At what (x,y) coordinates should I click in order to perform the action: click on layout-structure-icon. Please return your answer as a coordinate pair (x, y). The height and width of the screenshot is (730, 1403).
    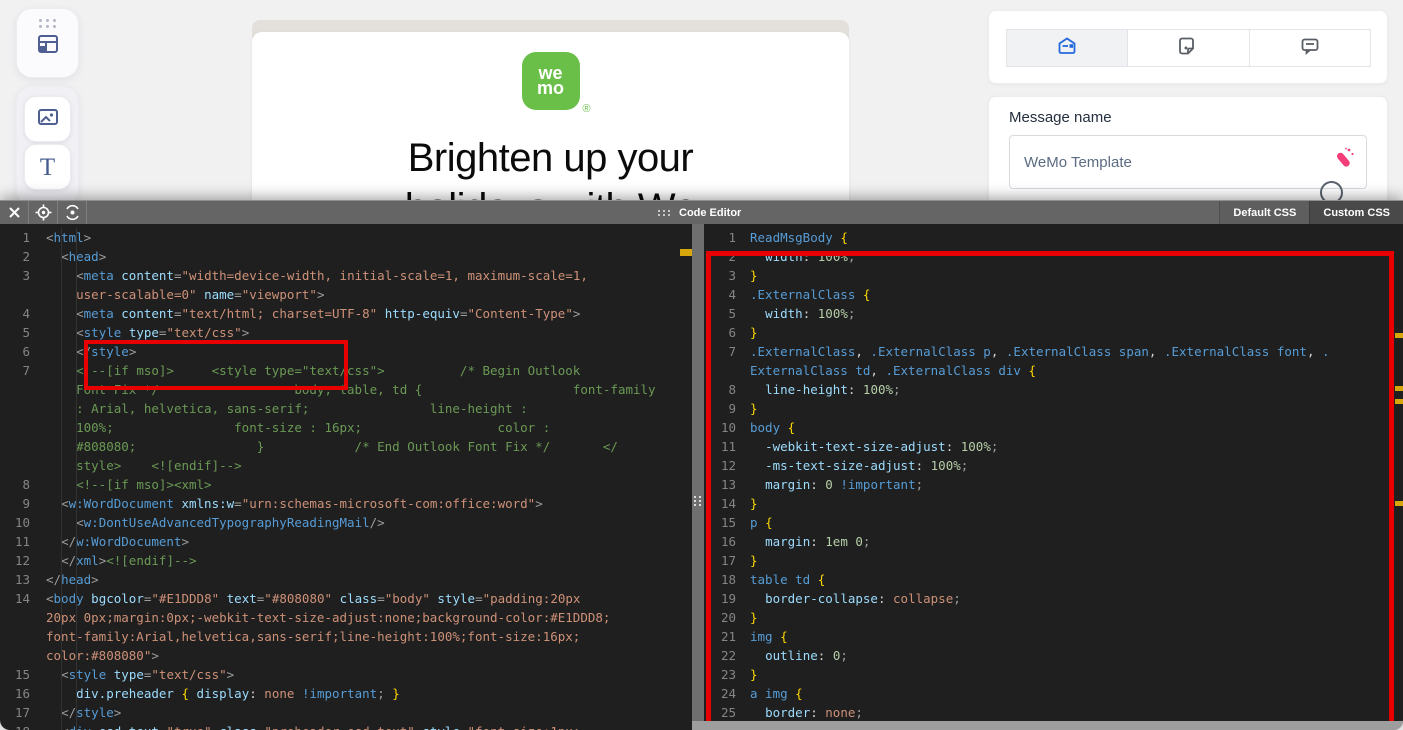
    Looking at the image, I should click on (47, 45).